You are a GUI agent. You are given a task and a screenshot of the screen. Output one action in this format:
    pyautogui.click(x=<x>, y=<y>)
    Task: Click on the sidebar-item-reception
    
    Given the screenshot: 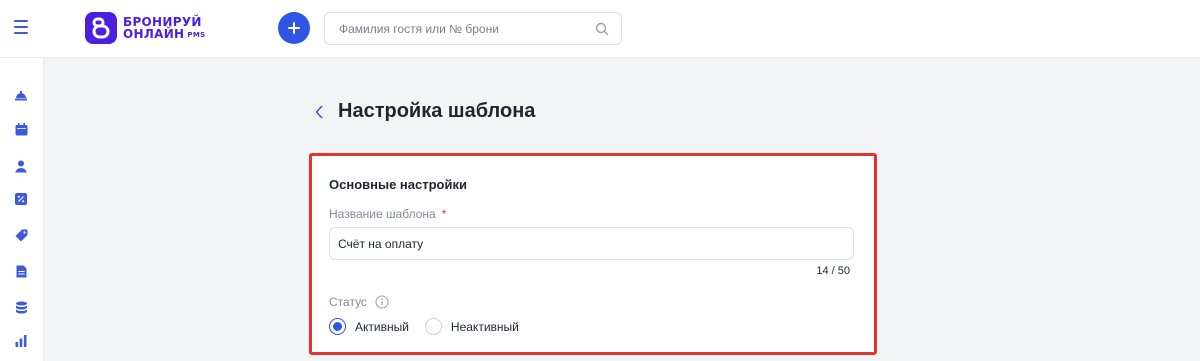 What is the action you would take?
    pyautogui.click(x=21, y=95)
    